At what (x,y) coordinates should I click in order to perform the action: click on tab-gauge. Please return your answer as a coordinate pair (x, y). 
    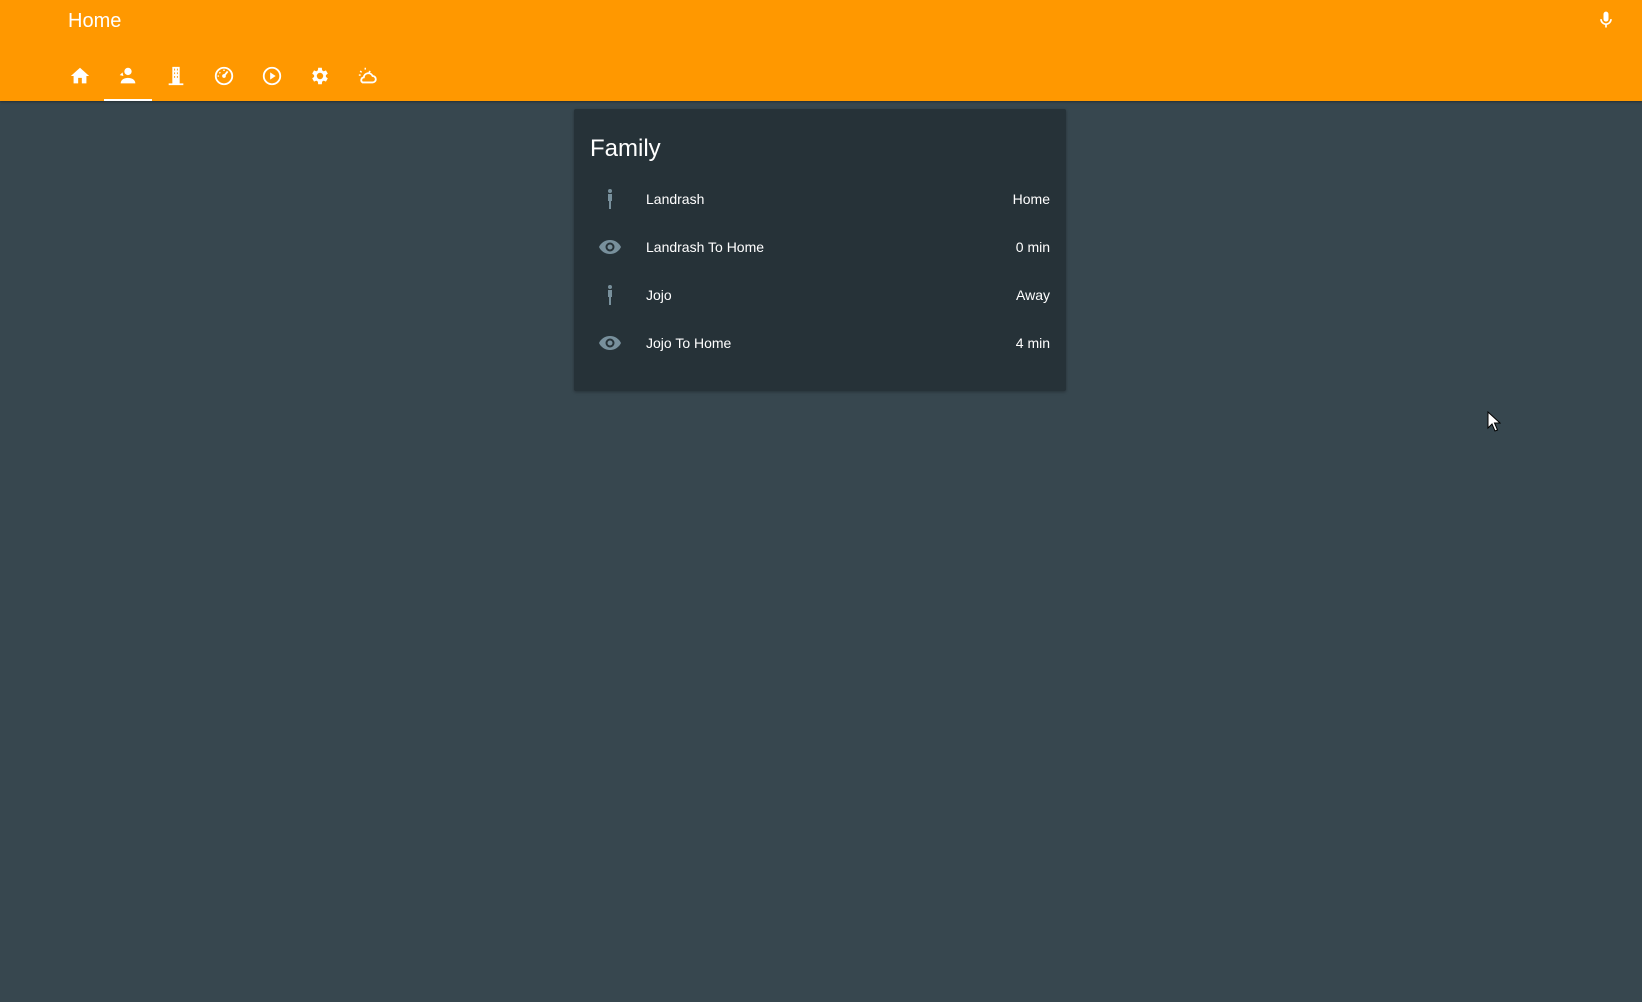
    Looking at the image, I should click on (224, 78).